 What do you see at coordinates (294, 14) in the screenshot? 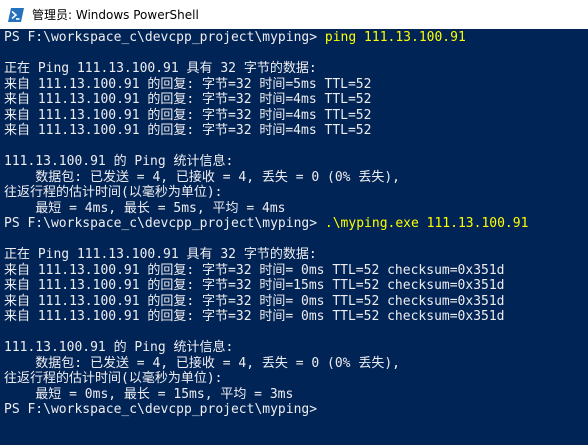
I see `title-bar: 管理员: Windows PowerShell` at bounding box center [294, 14].